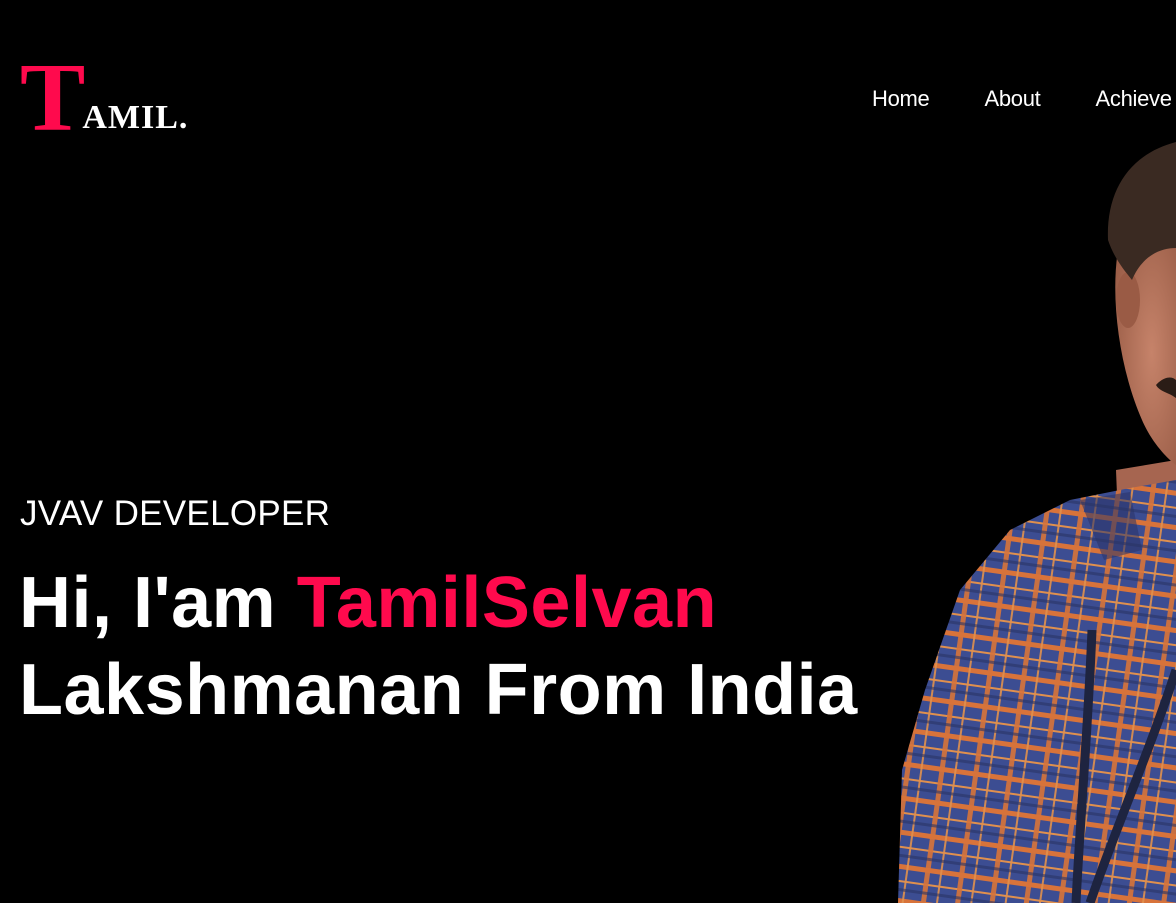 Image resolution: width=1176 pixels, height=903 pixels. Describe the element at coordinates (901, 99) in the screenshot. I see `nav-home-link: Home` at that location.